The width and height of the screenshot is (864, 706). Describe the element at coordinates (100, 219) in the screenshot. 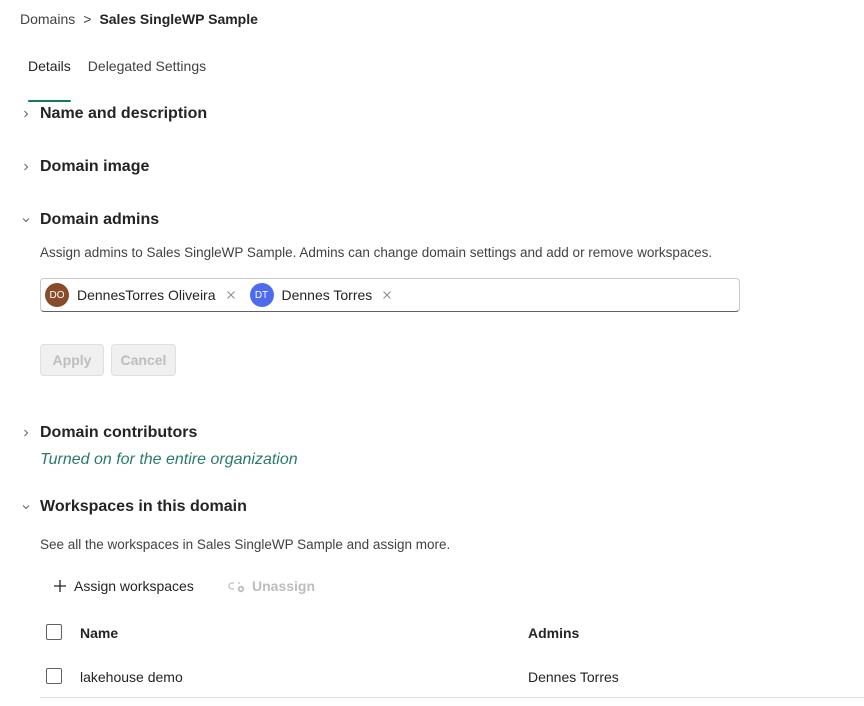

I see `section-title: Domain admins` at that location.